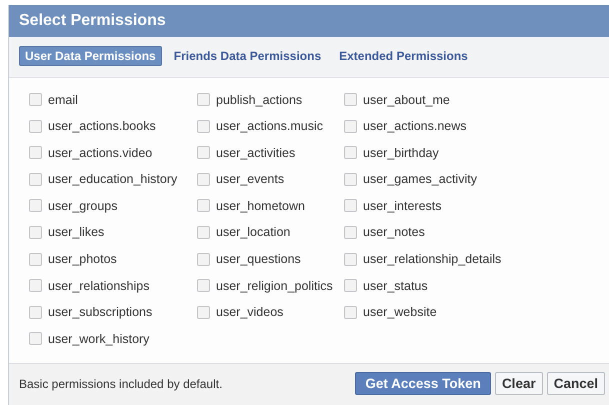 Image resolution: width=609 pixels, height=405 pixels. I want to click on permission-label: user_actions.news, so click(415, 126).